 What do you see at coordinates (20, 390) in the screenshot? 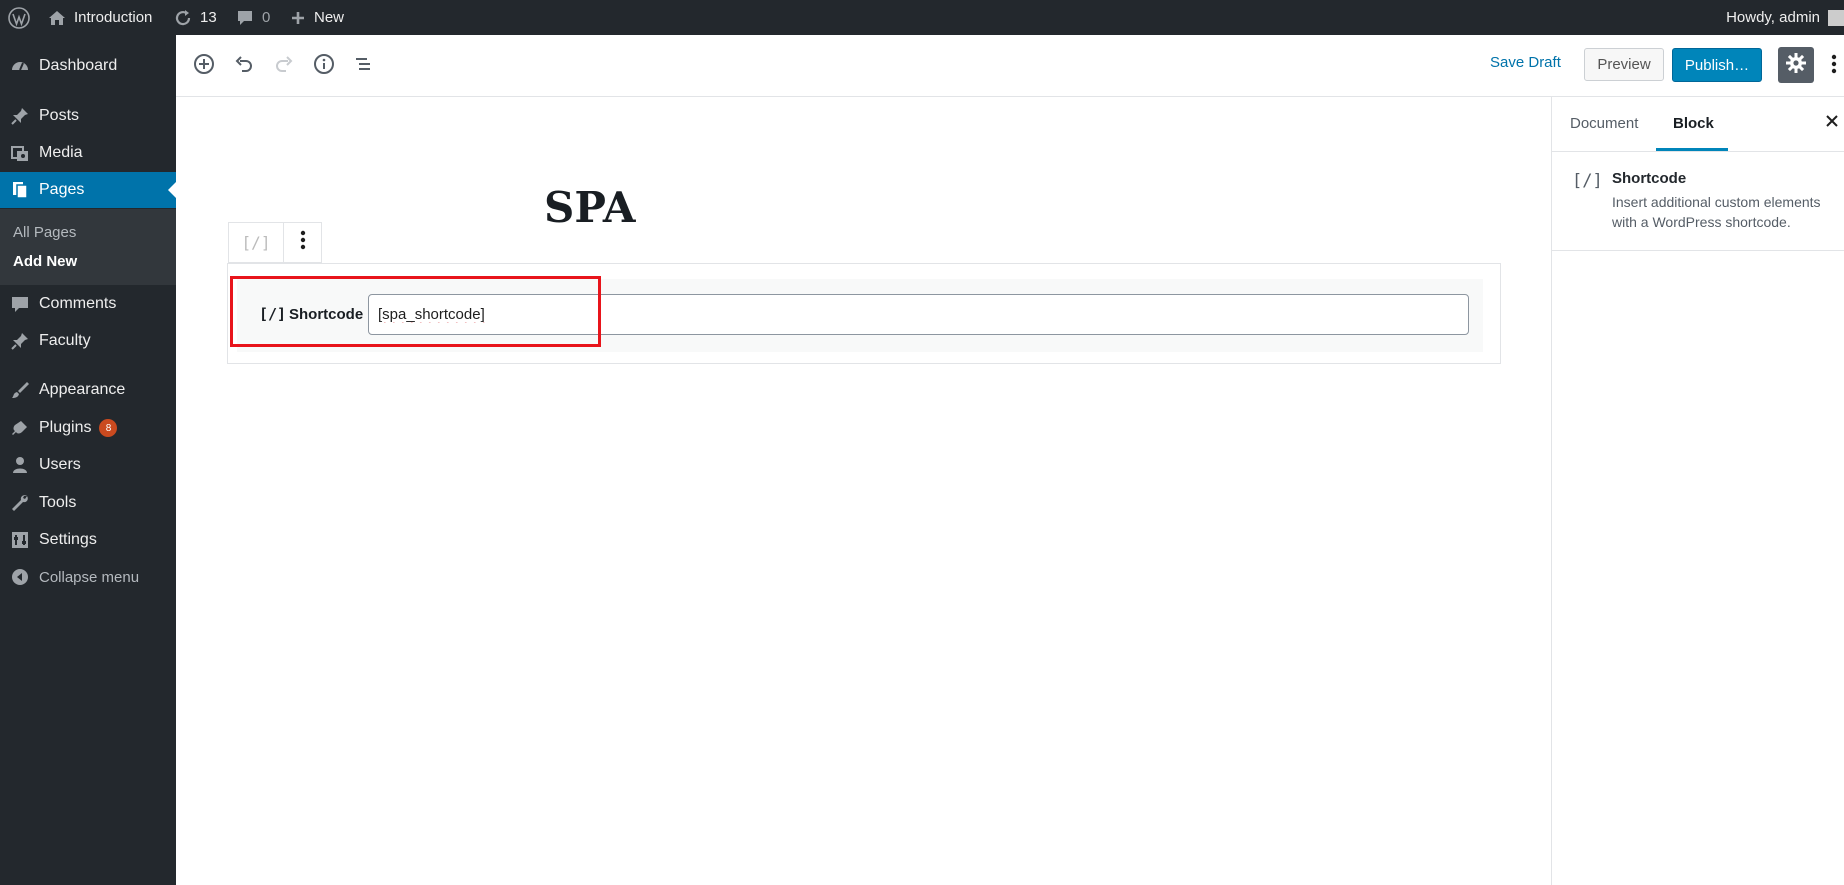
I see `brush-icon` at bounding box center [20, 390].